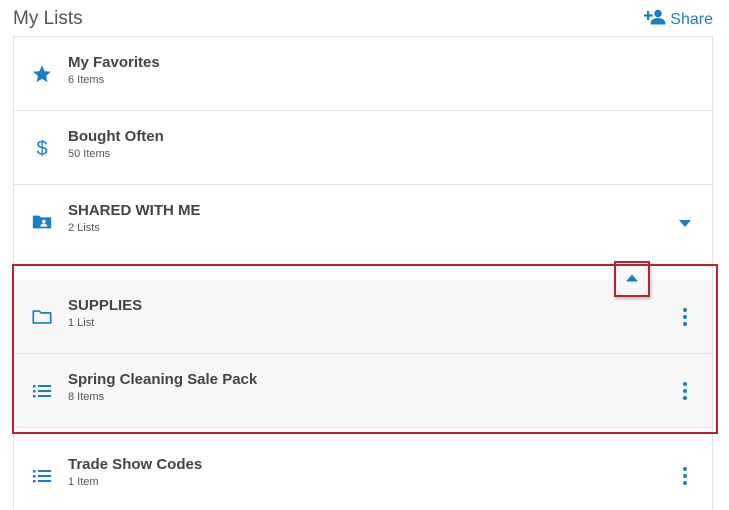  What do you see at coordinates (363, 269) in the screenshot?
I see `list-spacer` at bounding box center [363, 269].